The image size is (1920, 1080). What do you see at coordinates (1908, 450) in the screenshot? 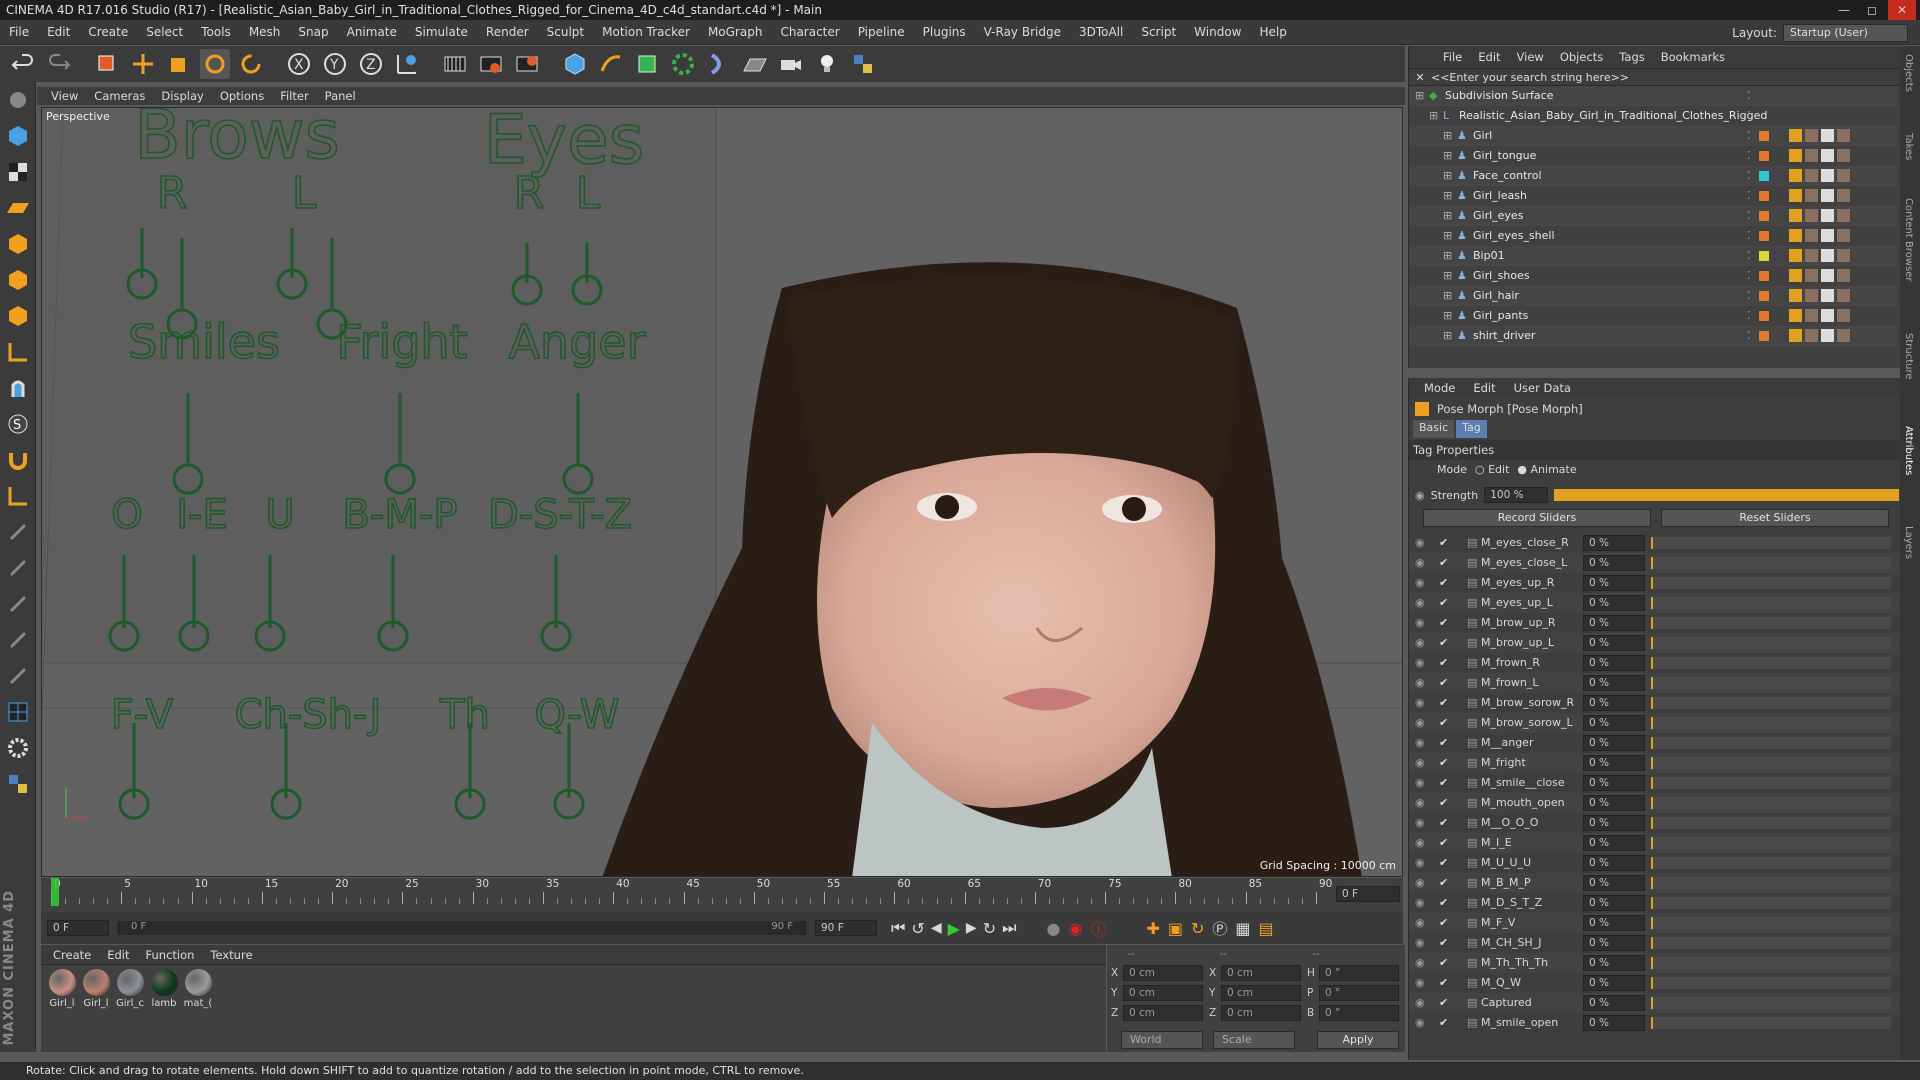
I see `side-tab-attributes: Attributes` at bounding box center [1908, 450].